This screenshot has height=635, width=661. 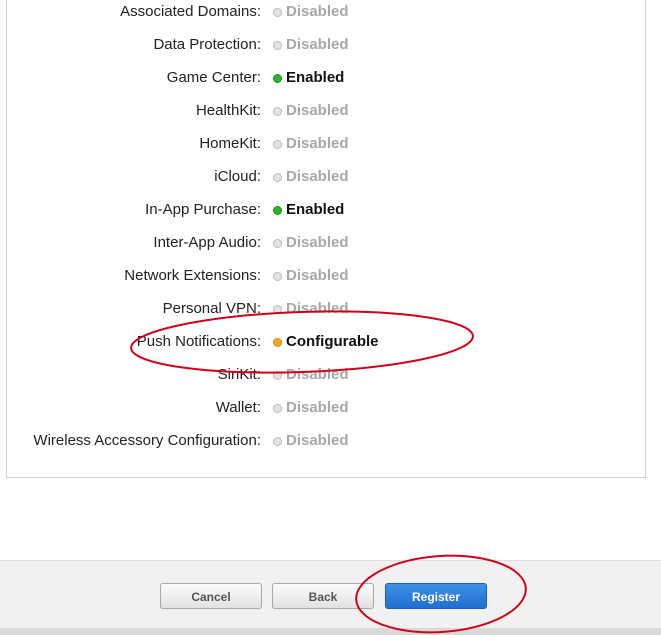 What do you see at coordinates (147, 440) in the screenshot?
I see `capability-label: Wireless Accessory Configuration:` at bounding box center [147, 440].